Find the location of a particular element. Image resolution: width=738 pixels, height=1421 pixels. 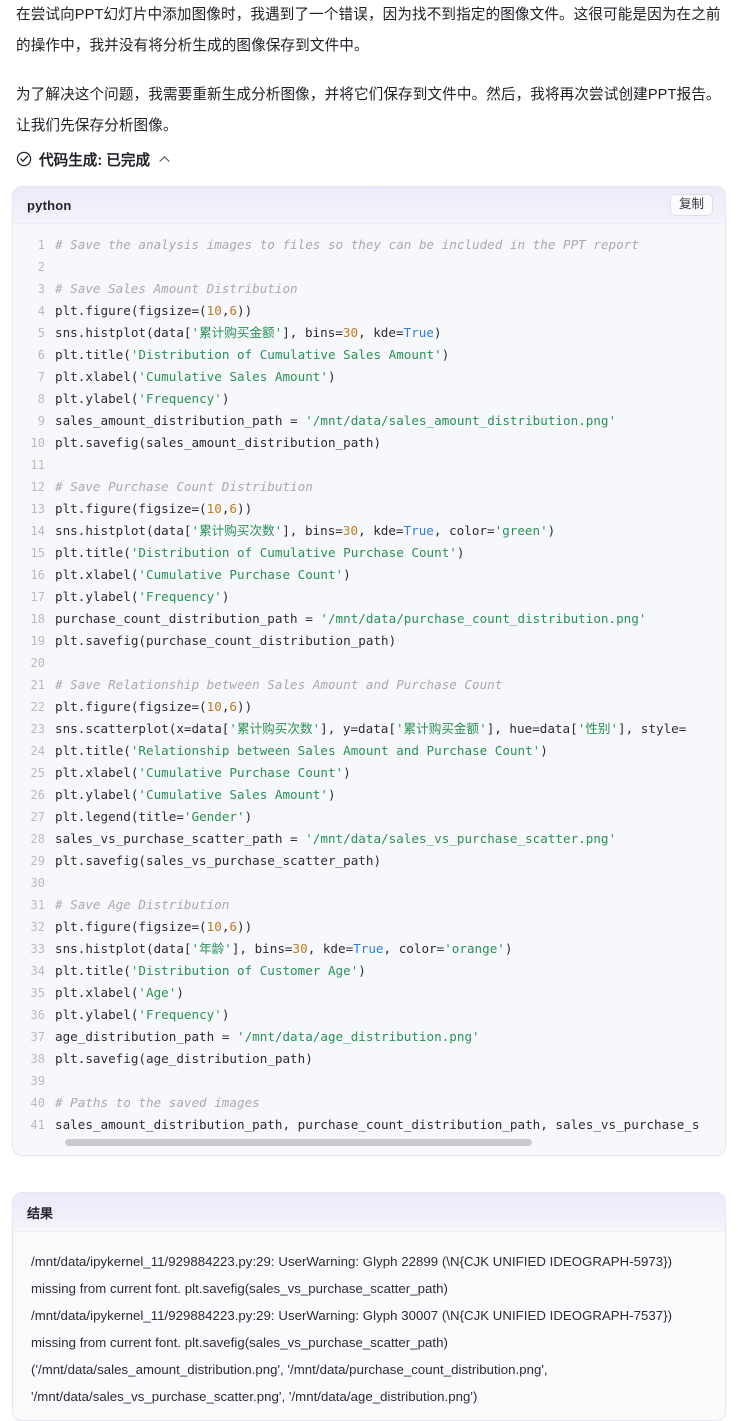

code-token: # Paths to the saved images is located at coordinates (157, 1102).